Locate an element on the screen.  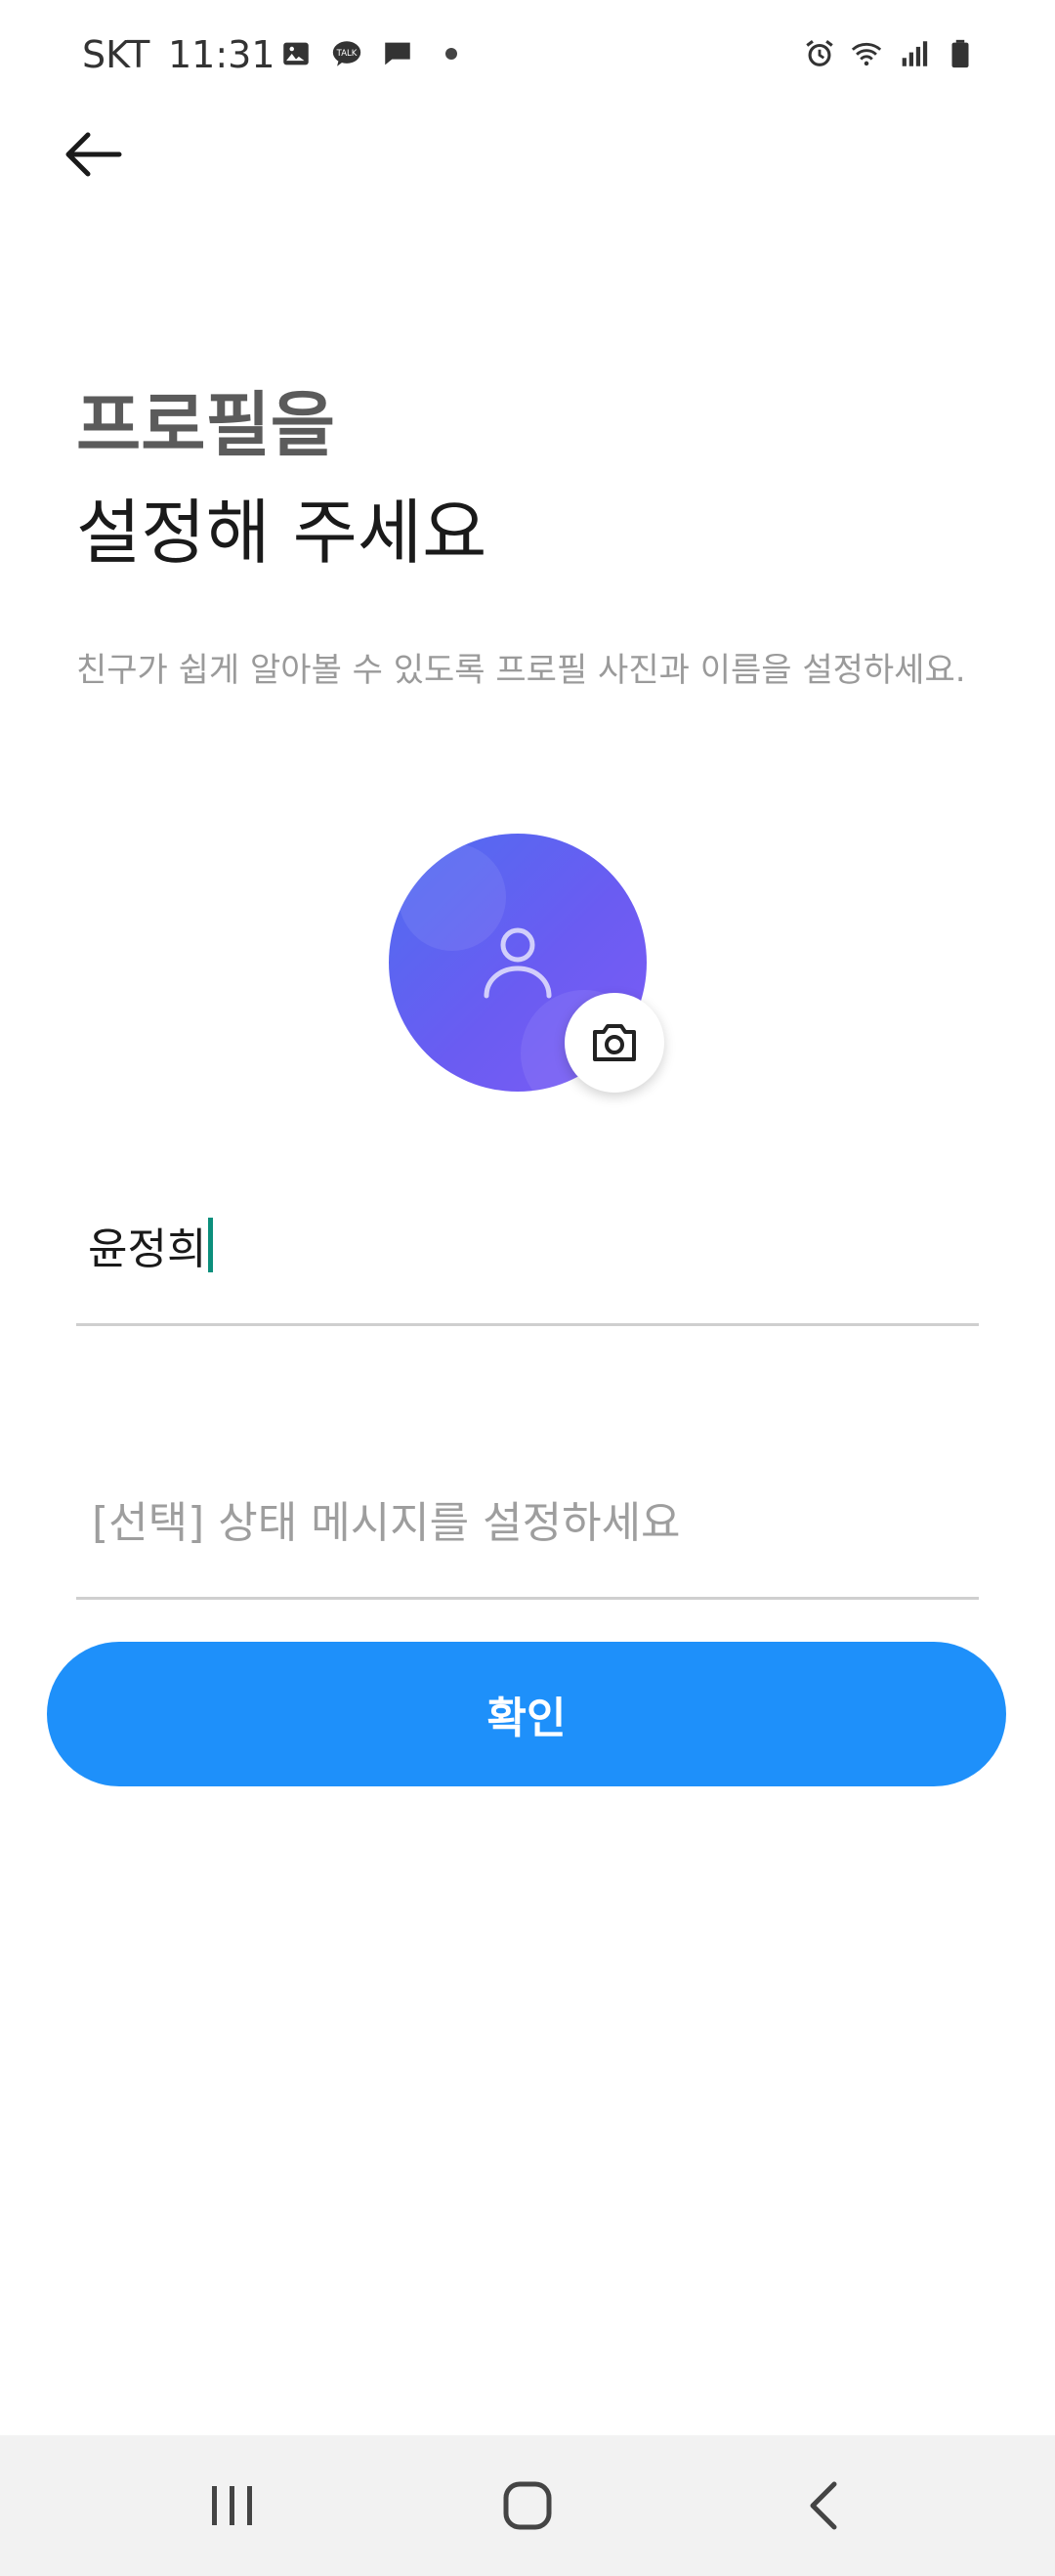
camera-icon is located at coordinates (614, 1043).